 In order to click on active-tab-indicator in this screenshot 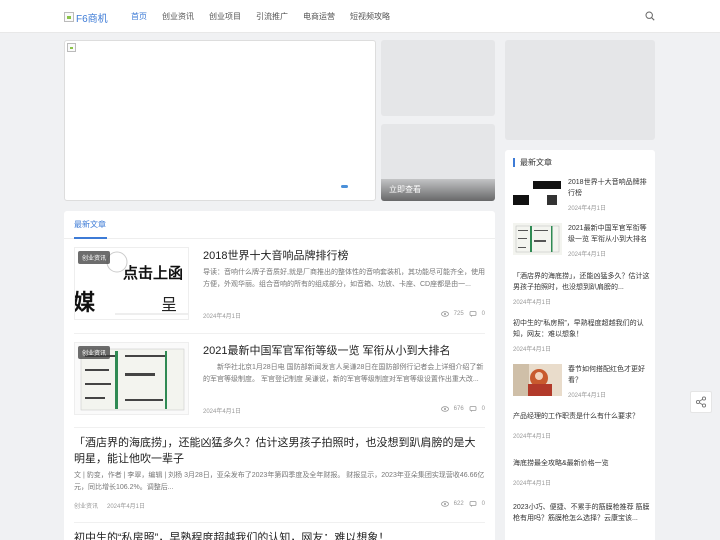, I will do `click(90, 238)`.